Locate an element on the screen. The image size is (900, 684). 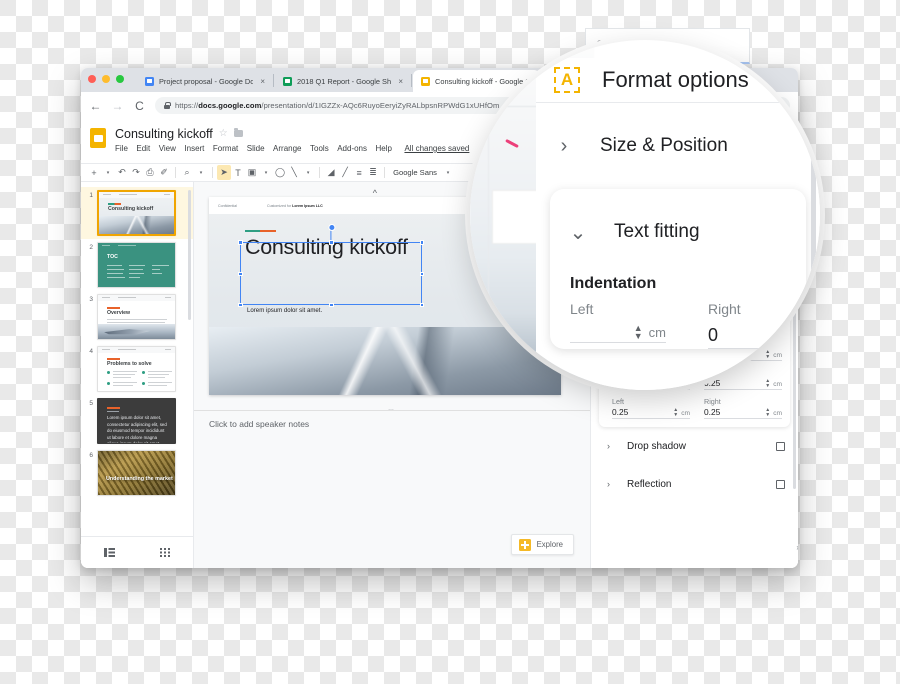
close-window-button is located at coordinates (92, 79).